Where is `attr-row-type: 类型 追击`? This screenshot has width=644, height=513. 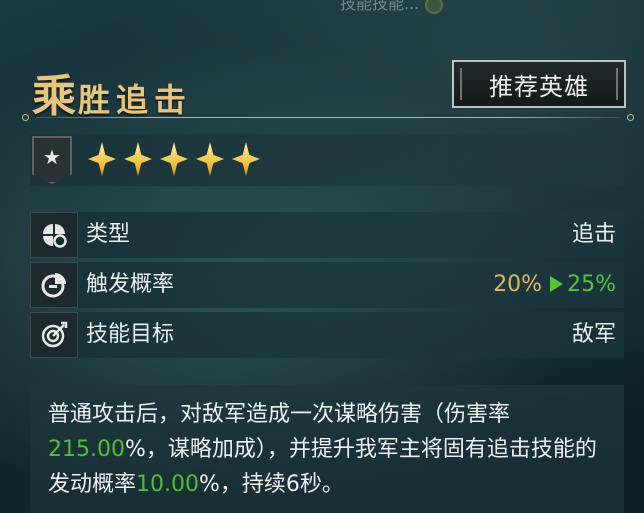 attr-row-type: 类型 追击 is located at coordinates (327, 235).